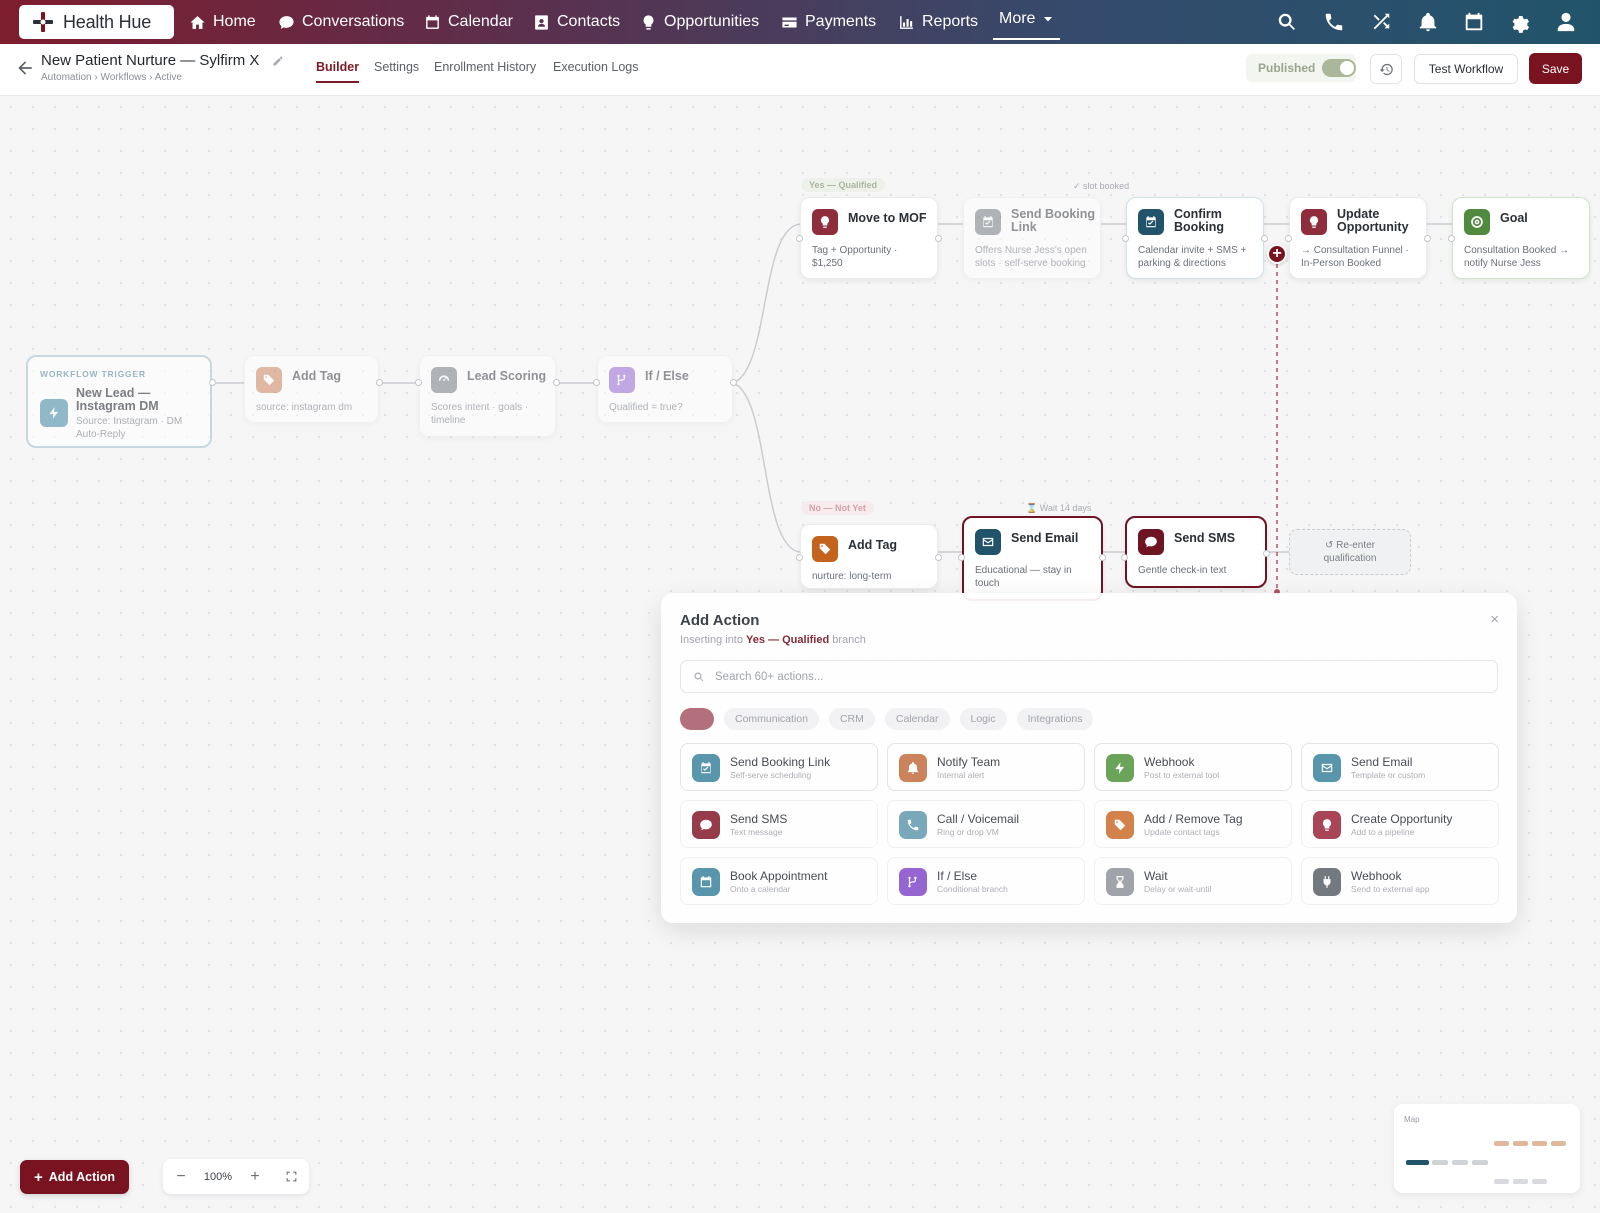 The height and width of the screenshot is (1213, 1600). I want to click on node-add-tag-nurture: Add Tag nurture: long-term, so click(869, 556).